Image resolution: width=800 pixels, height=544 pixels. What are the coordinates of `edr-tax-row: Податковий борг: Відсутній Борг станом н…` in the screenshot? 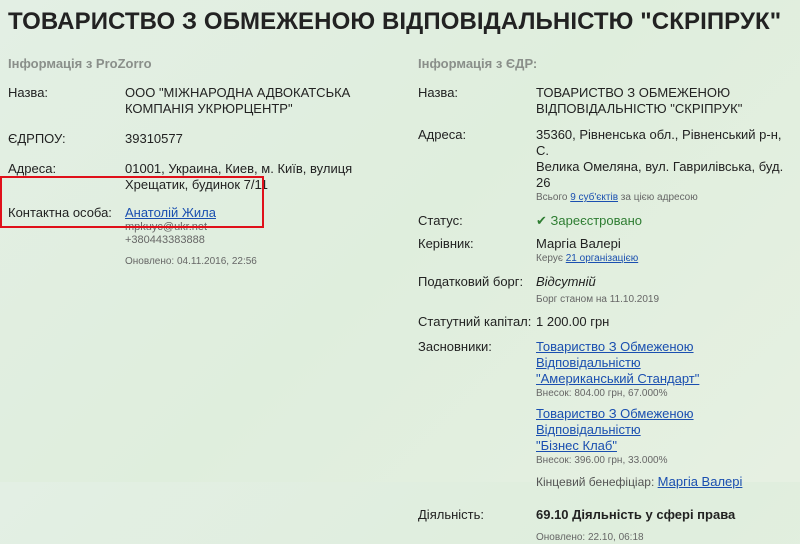 It's located at (608, 290).